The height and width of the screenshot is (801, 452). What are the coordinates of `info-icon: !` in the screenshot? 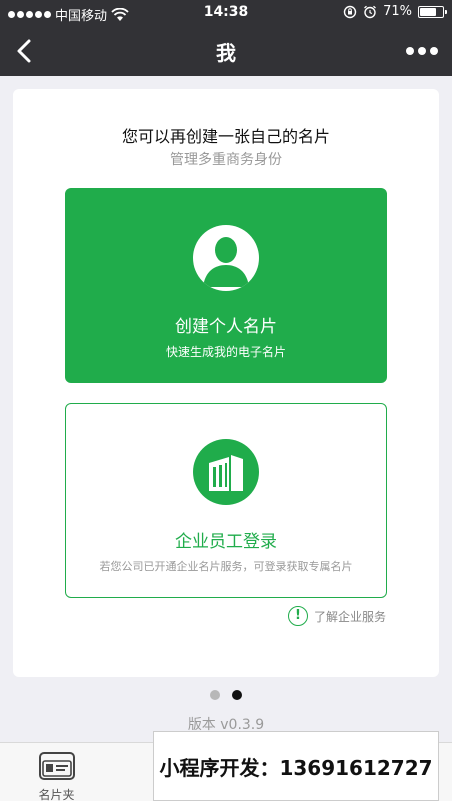 It's located at (297, 616).